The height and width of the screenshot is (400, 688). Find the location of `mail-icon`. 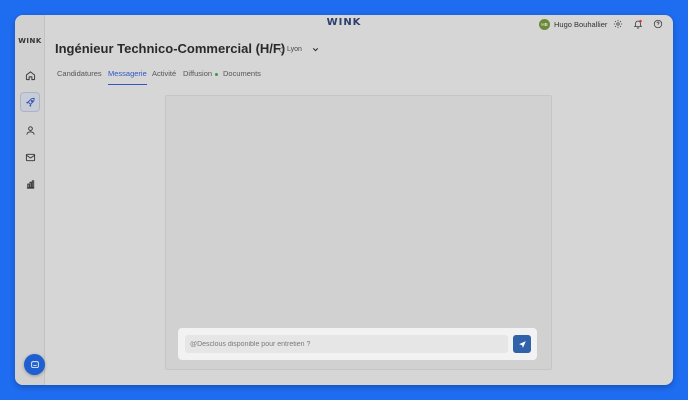

mail-icon is located at coordinates (30, 157).